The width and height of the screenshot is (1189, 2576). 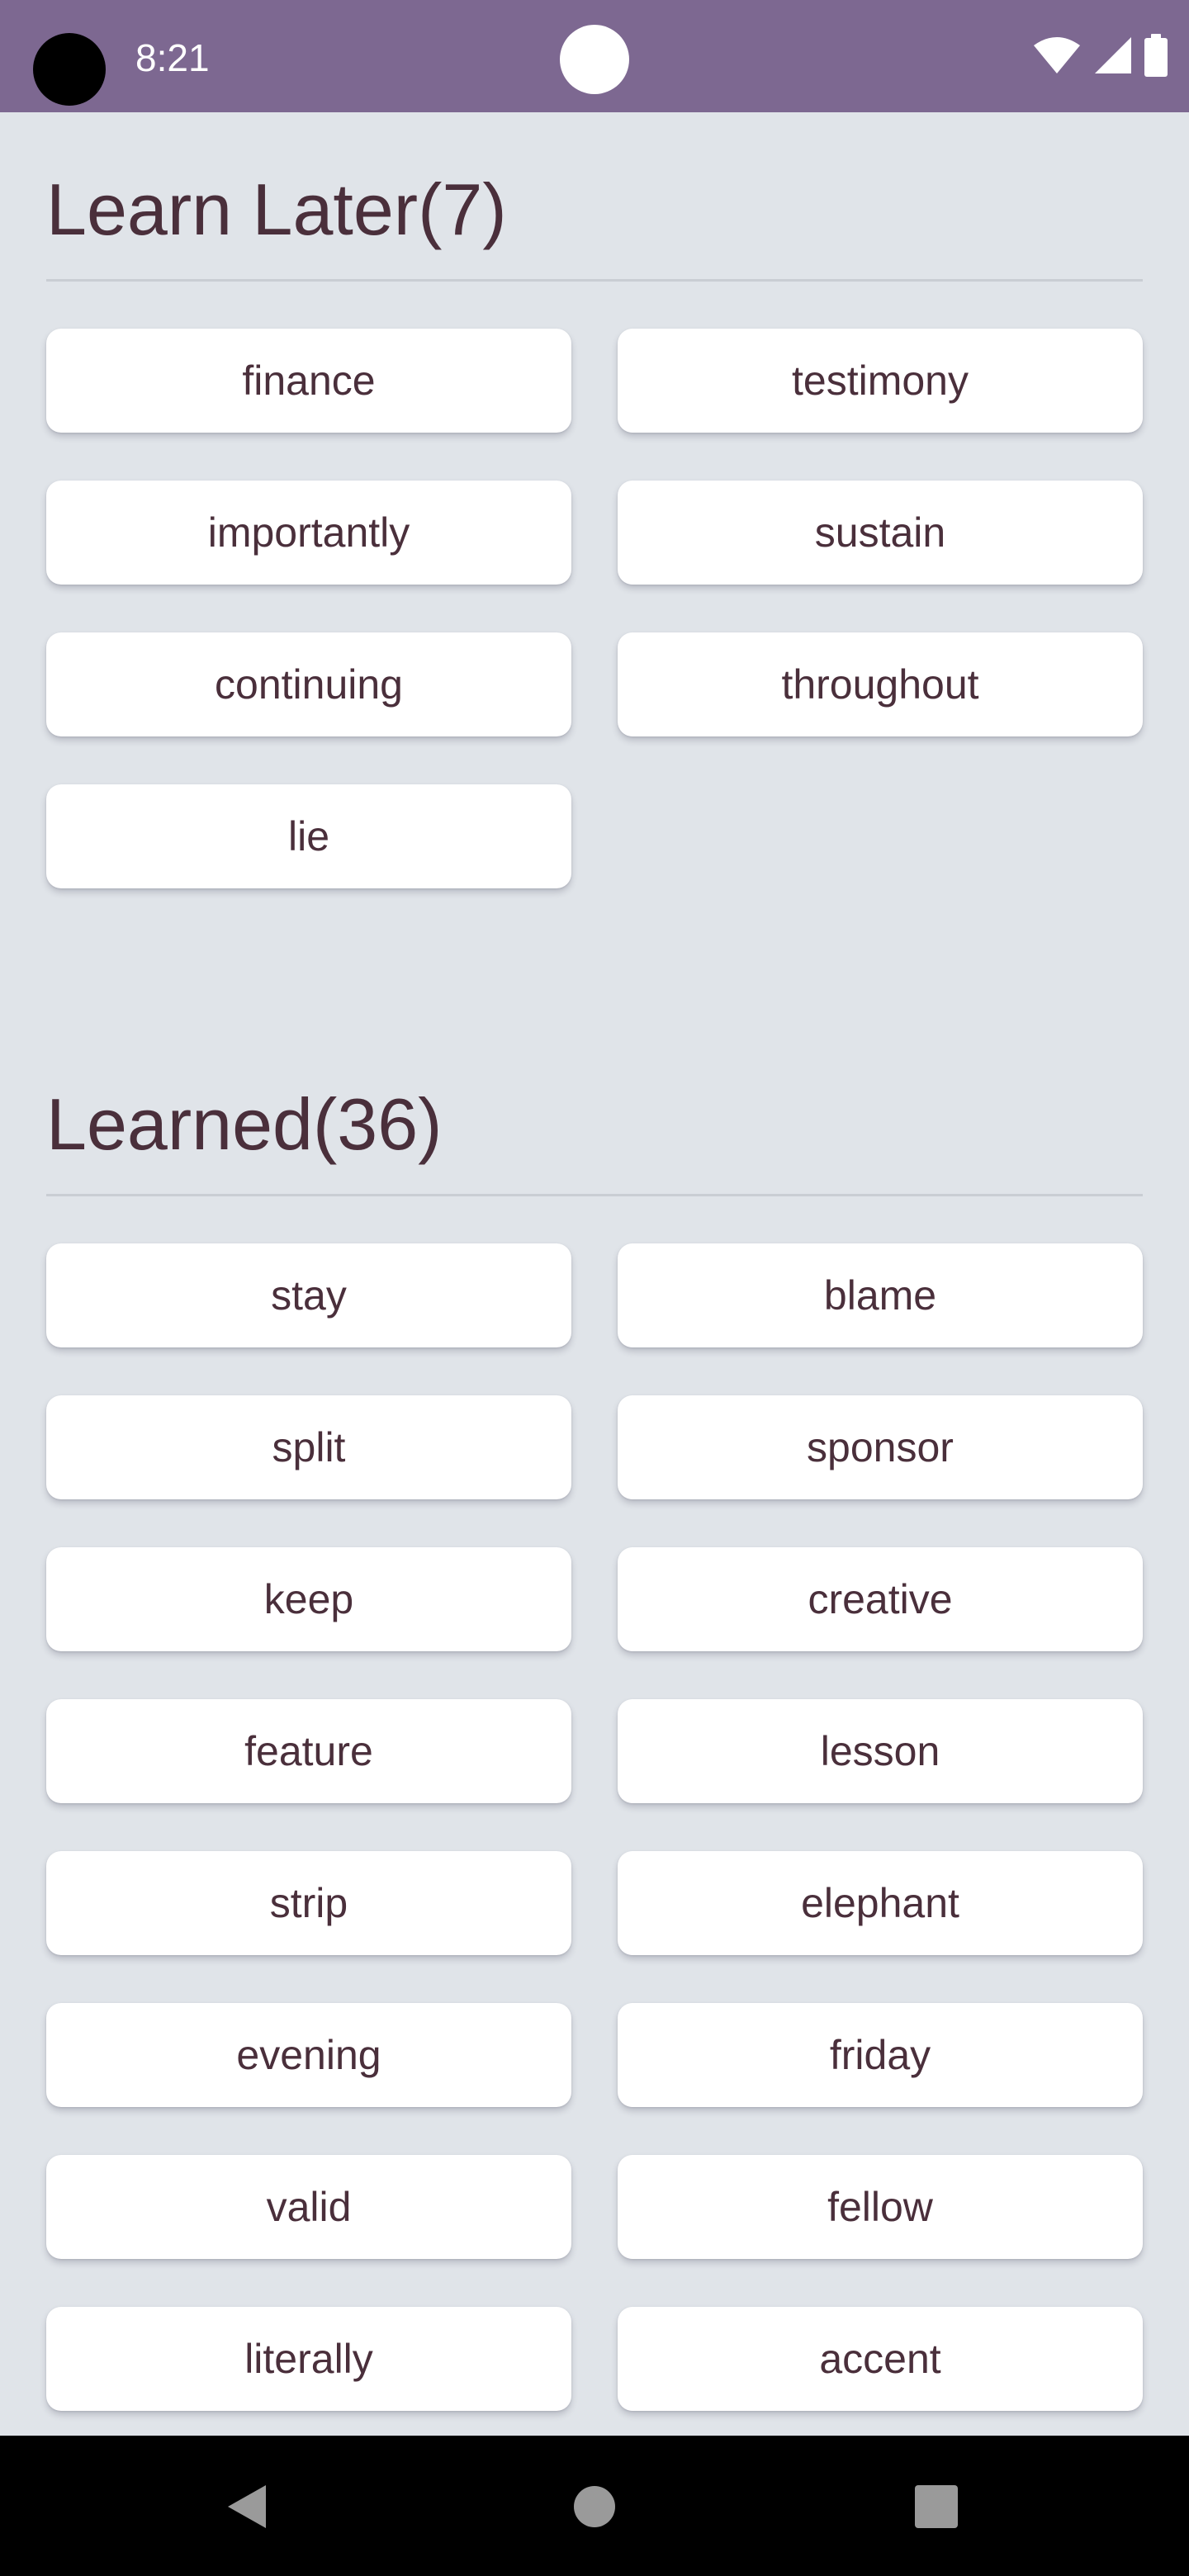 What do you see at coordinates (172, 57) in the screenshot?
I see `status-time: 8:21` at bounding box center [172, 57].